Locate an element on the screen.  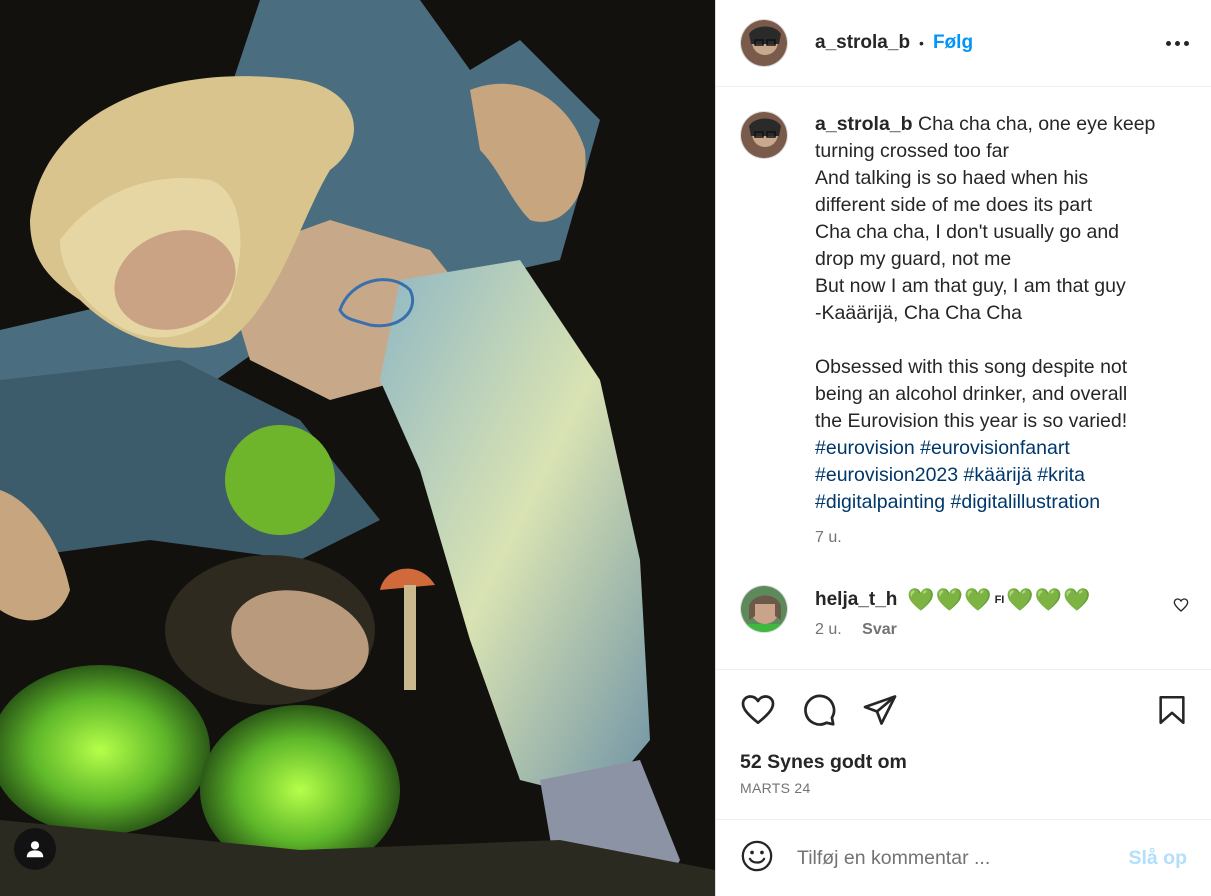
caption-line: being an alcohol drinker, and overall is located at coordinates (971, 394).